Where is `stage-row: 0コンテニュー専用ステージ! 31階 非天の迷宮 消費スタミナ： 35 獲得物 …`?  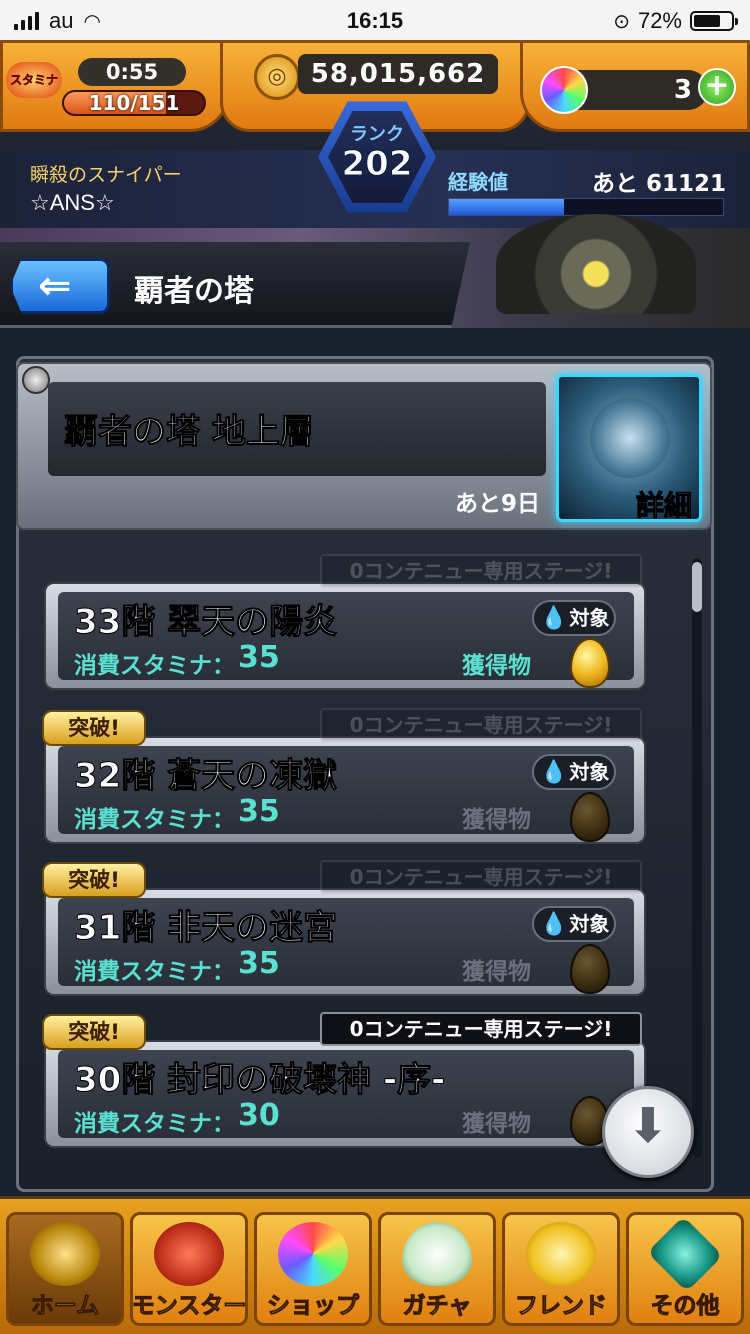 stage-row: 0コンテニュー専用ステージ! 31階 非天の迷宮 消費スタミナ： 35 獲得物 … is located at coordinates (344, 928).